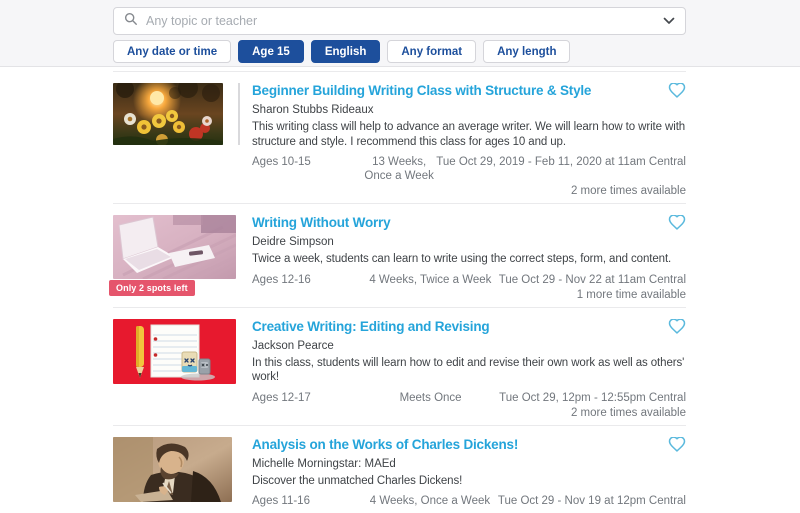  Describe the element at coordinates (592, 501) in the screenshot. I see `class-time: Tue Oct 29 - Nov 19 at 12pm Central` at that location.